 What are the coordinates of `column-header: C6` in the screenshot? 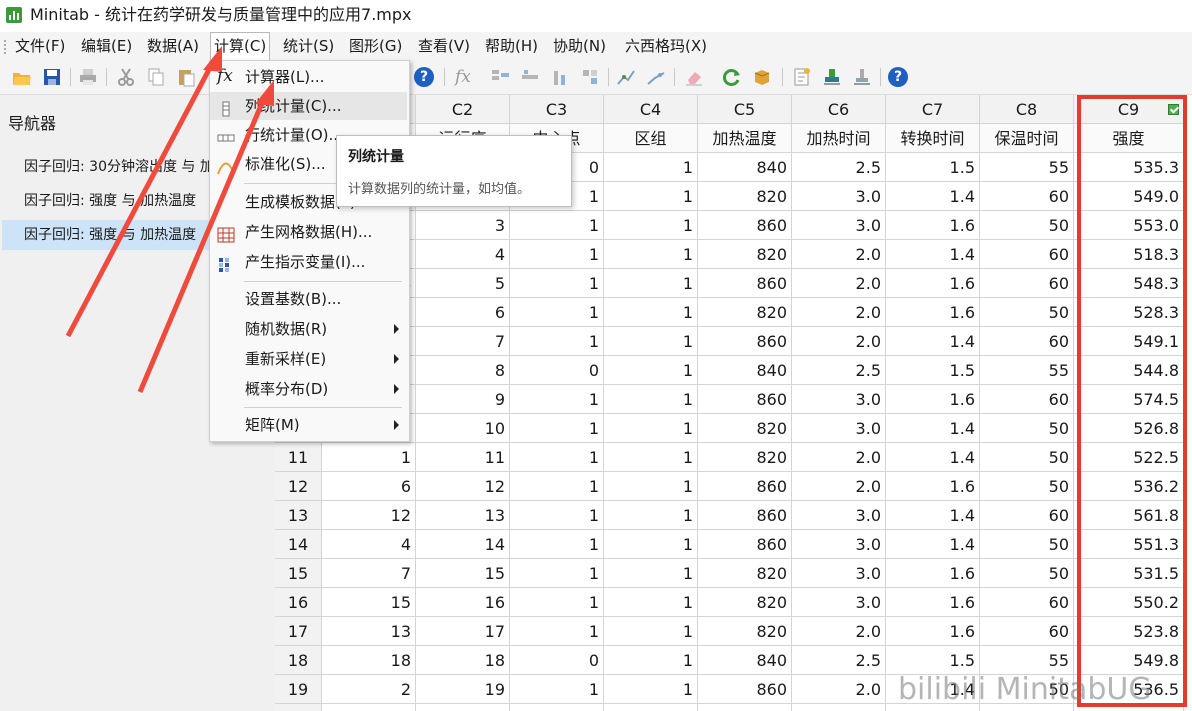 It's located at (839, 109).